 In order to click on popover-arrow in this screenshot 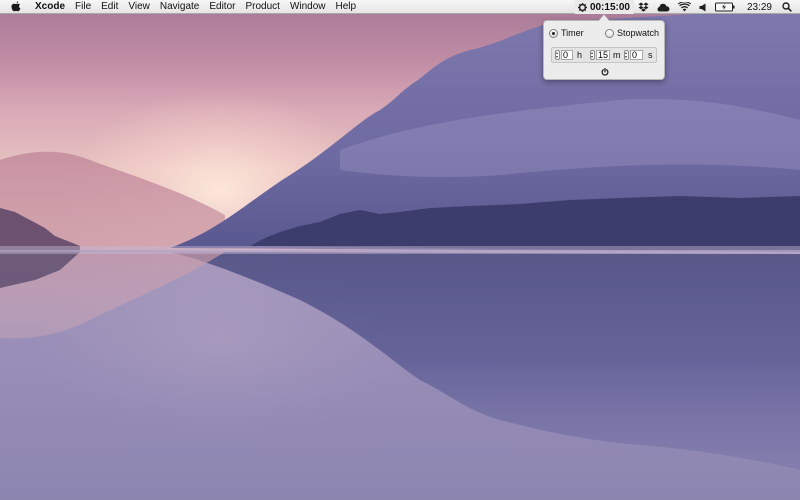, I will do `click(604, 17)`.